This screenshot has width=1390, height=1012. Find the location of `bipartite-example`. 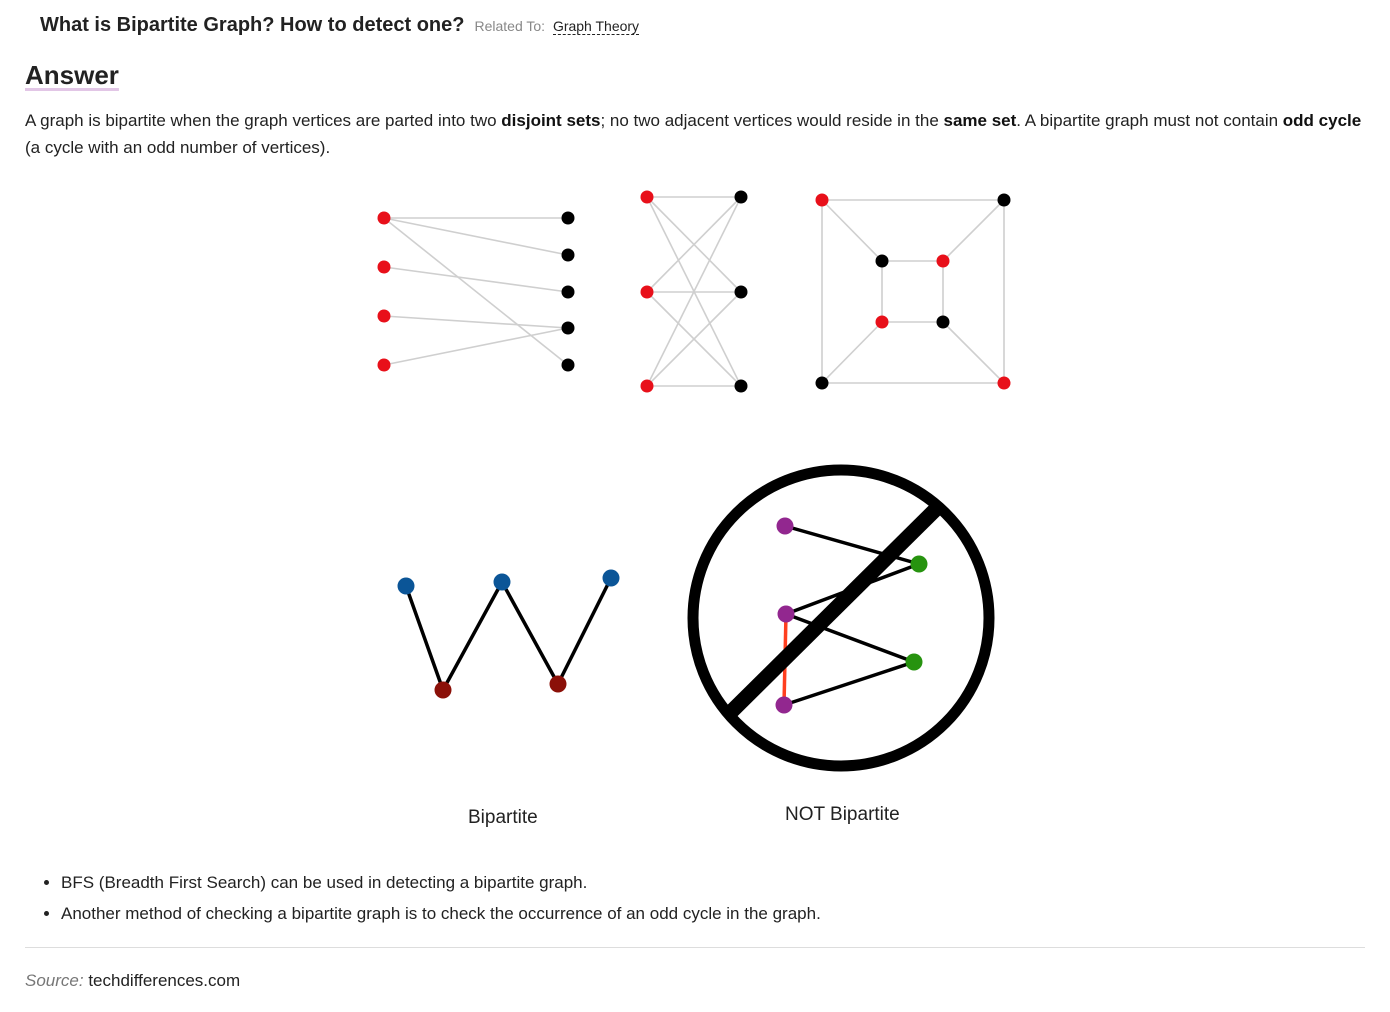

bipartite-example is located at coordinates (508, 634).